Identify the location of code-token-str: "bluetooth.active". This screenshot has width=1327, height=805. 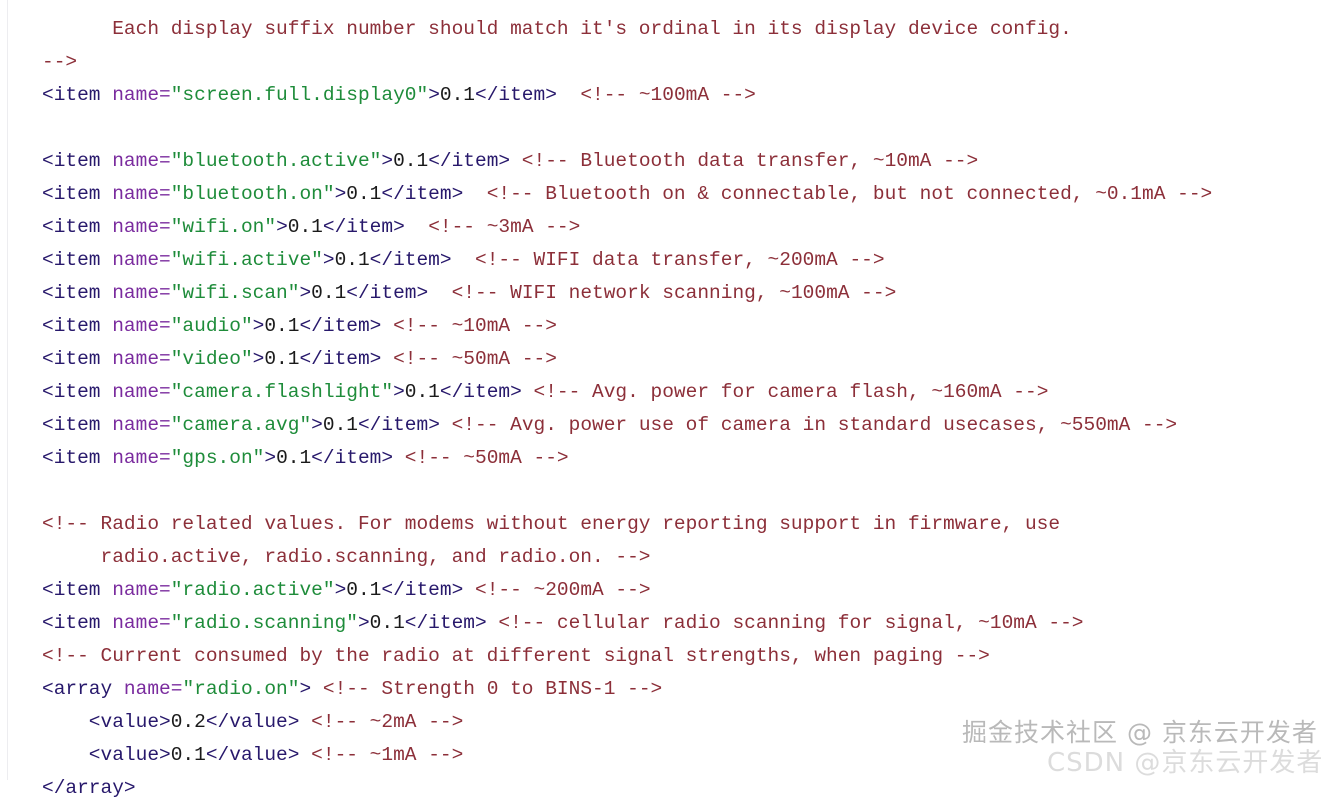
(276, 161).